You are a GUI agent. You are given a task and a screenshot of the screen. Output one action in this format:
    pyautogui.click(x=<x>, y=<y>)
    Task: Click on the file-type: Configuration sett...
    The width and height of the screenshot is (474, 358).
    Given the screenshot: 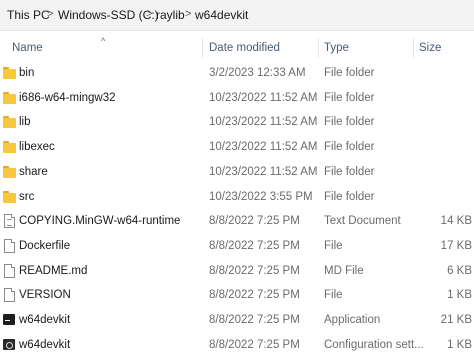 What is the action you would take?
    pyautogui.click(x=374, y=344)
    